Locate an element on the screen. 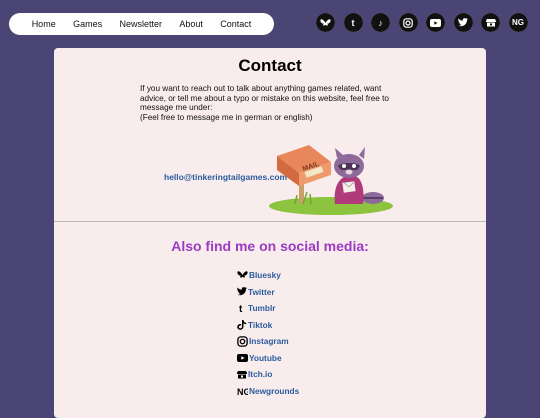 Image resolution: width=540 pixels, height=418 pixels. main-nav: Home Games Newsletter About Contact is located at coordinates (141, 24).